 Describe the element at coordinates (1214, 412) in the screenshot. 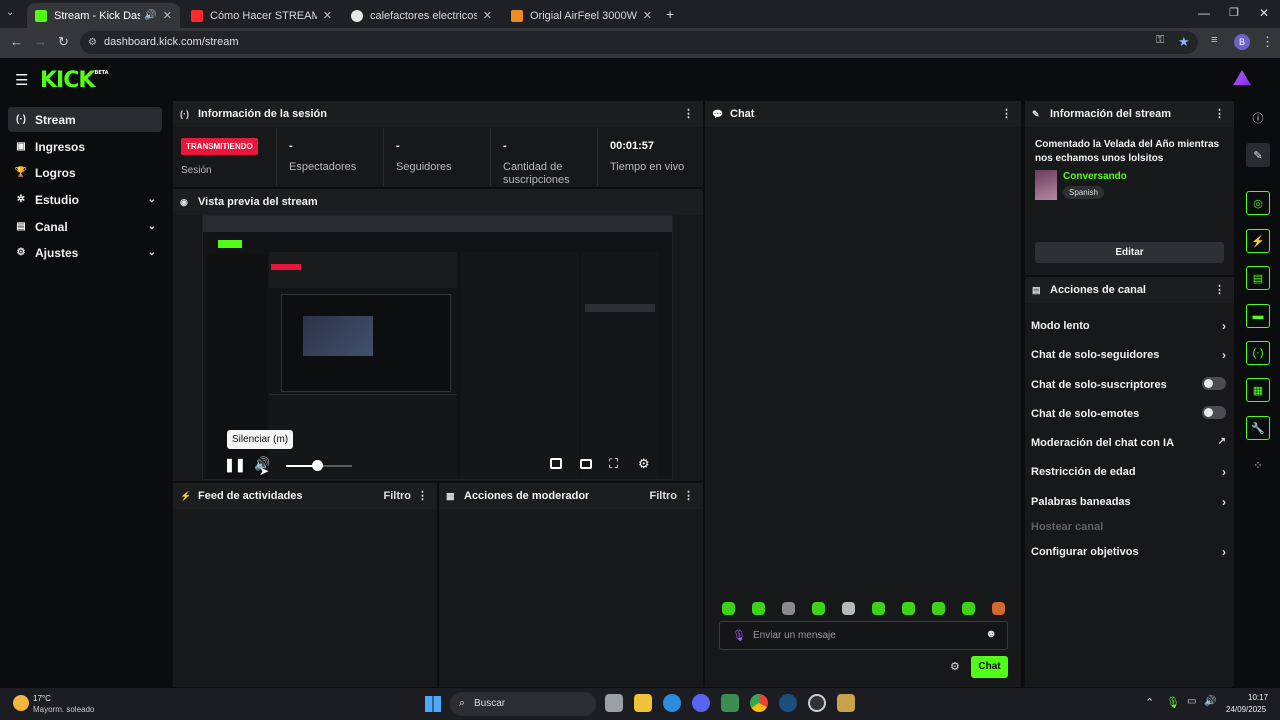

I see `emotes-only-toggle` at that location.